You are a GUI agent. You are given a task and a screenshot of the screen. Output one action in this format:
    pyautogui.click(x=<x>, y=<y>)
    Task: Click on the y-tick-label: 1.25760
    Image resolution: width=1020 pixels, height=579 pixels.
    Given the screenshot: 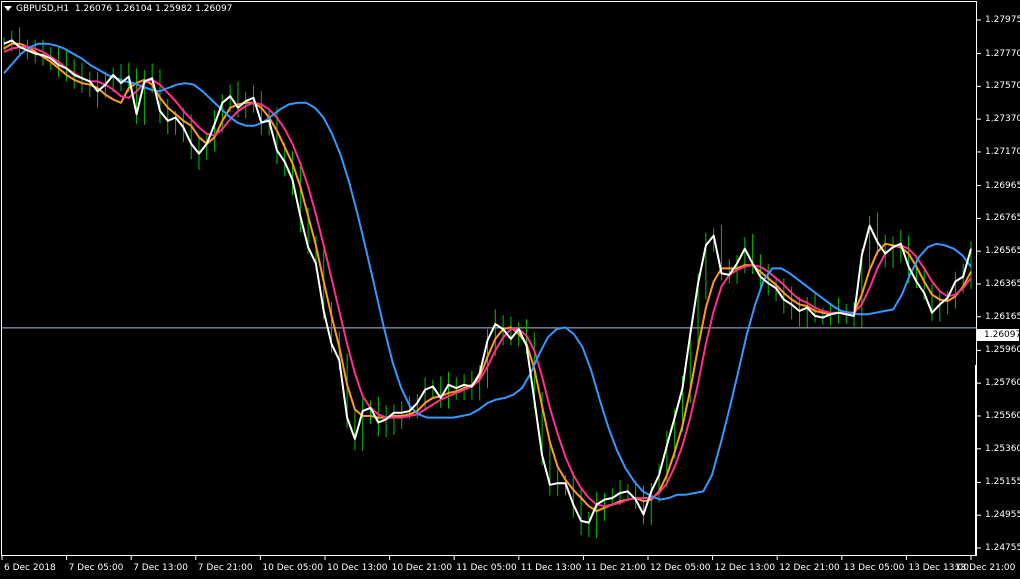 What is the action you would take?
    pyautogui.click(x=1002, y=383)
    